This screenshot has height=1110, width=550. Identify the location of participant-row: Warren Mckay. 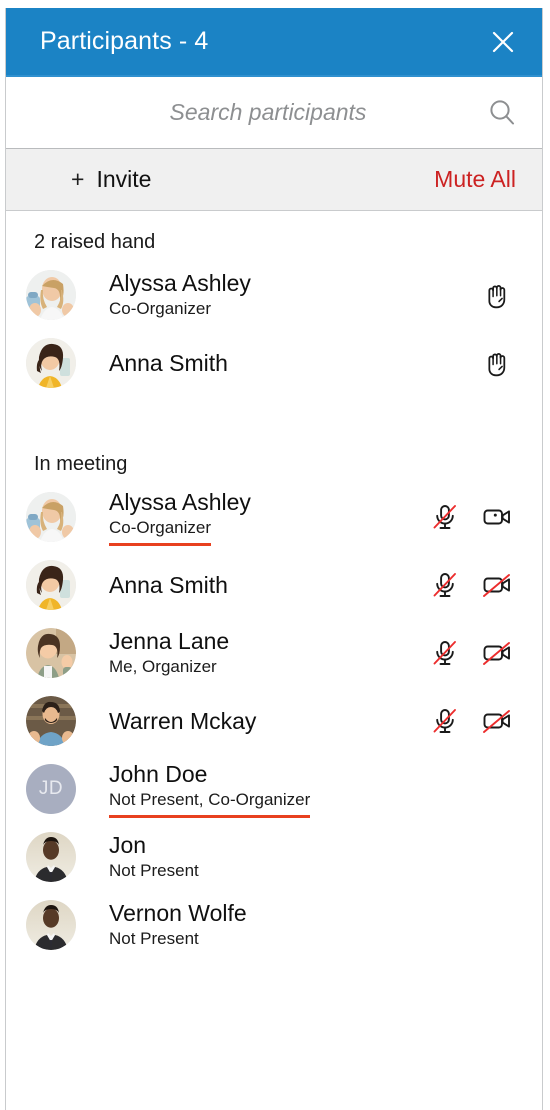
(274, 721).